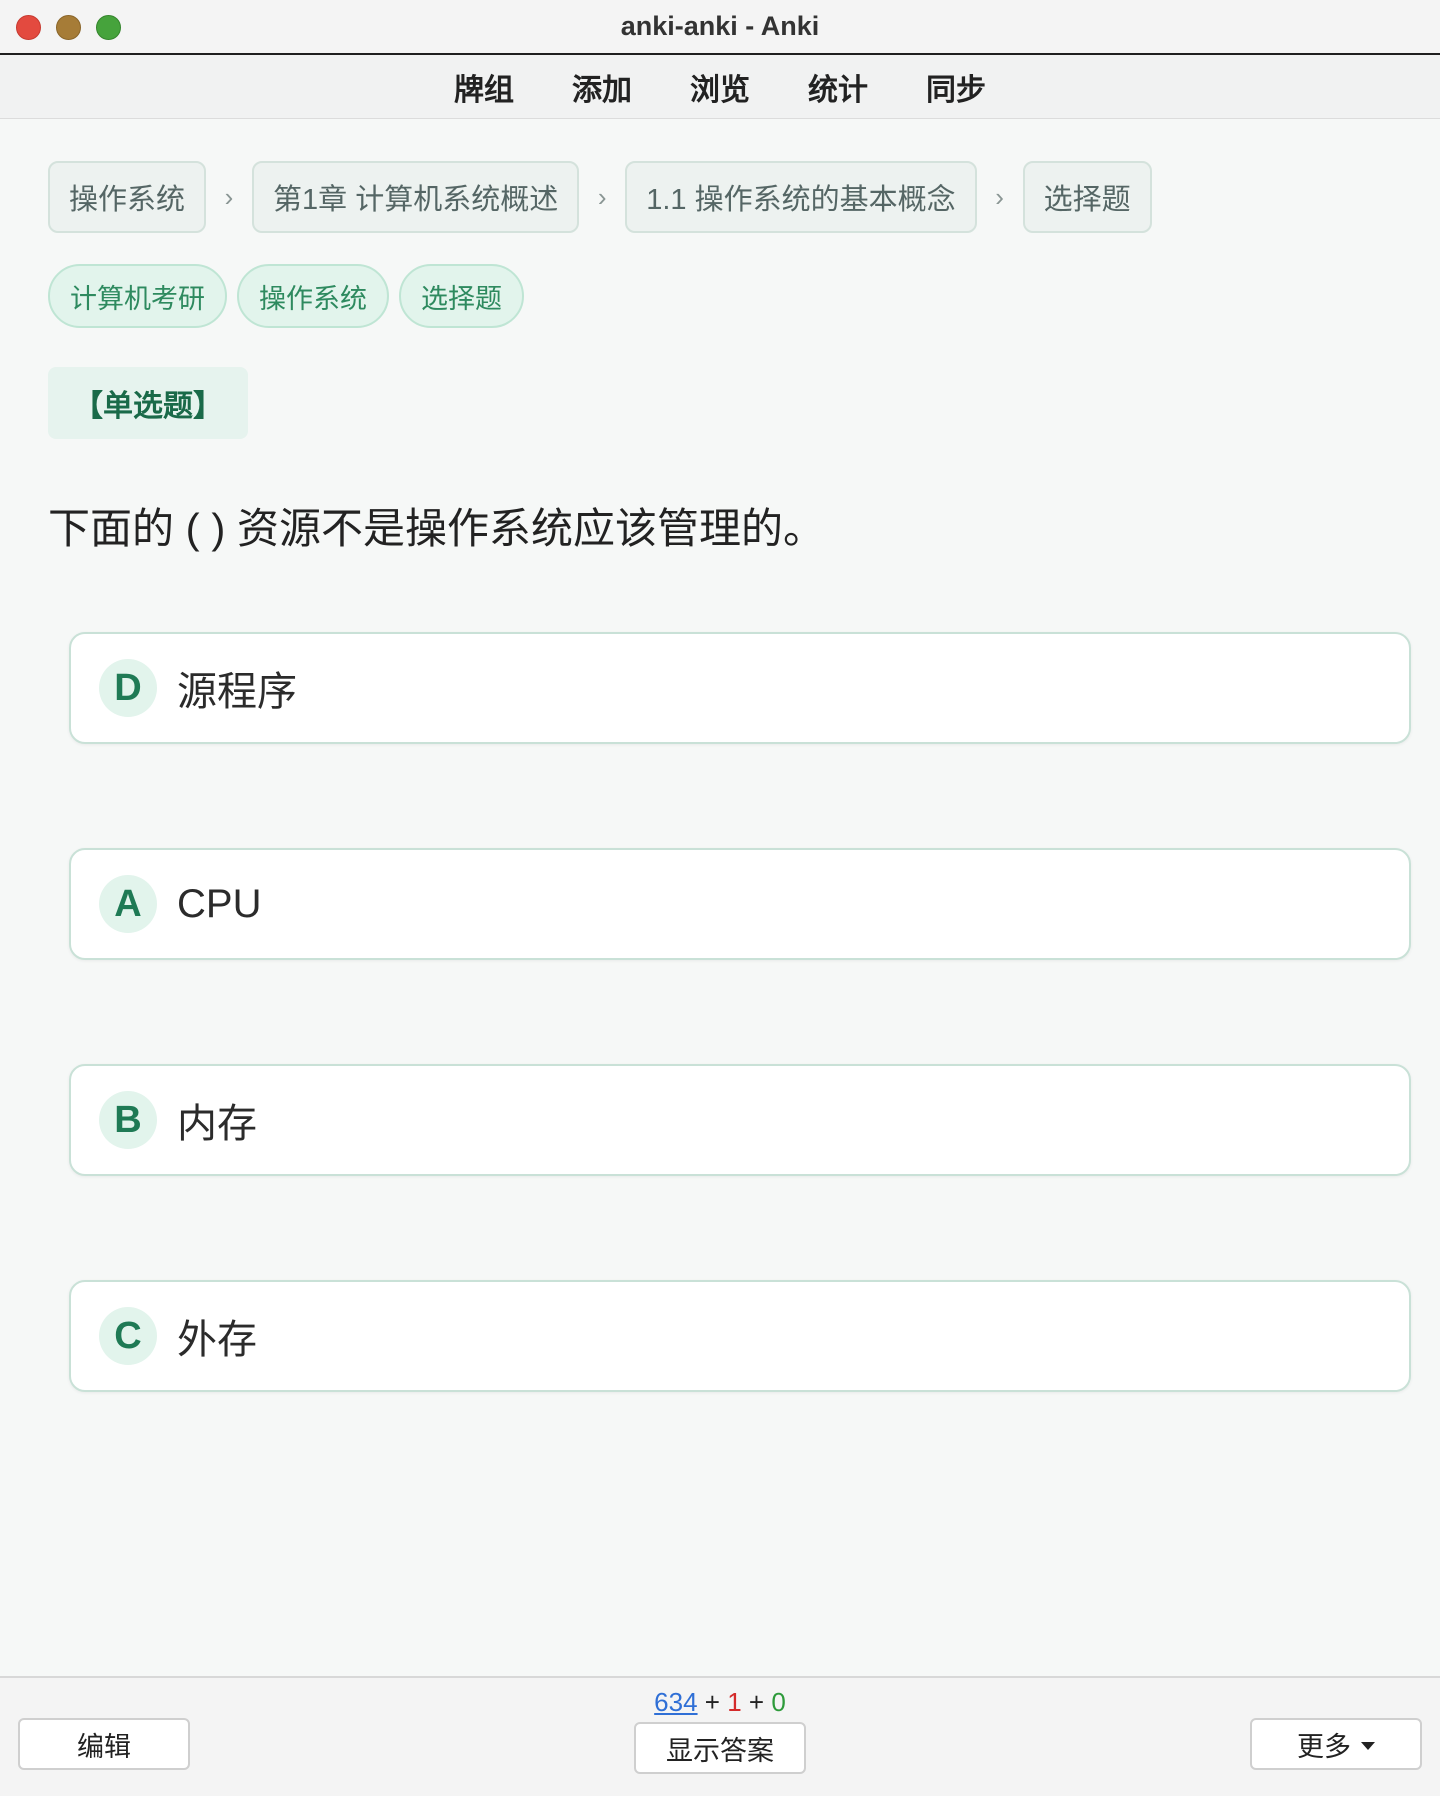 The height and width of the screenshot is (1796, 1440). I want to click on question-text: 下面的 ( ) 资源不是操作系统应该管理的。, so click(436, 528).